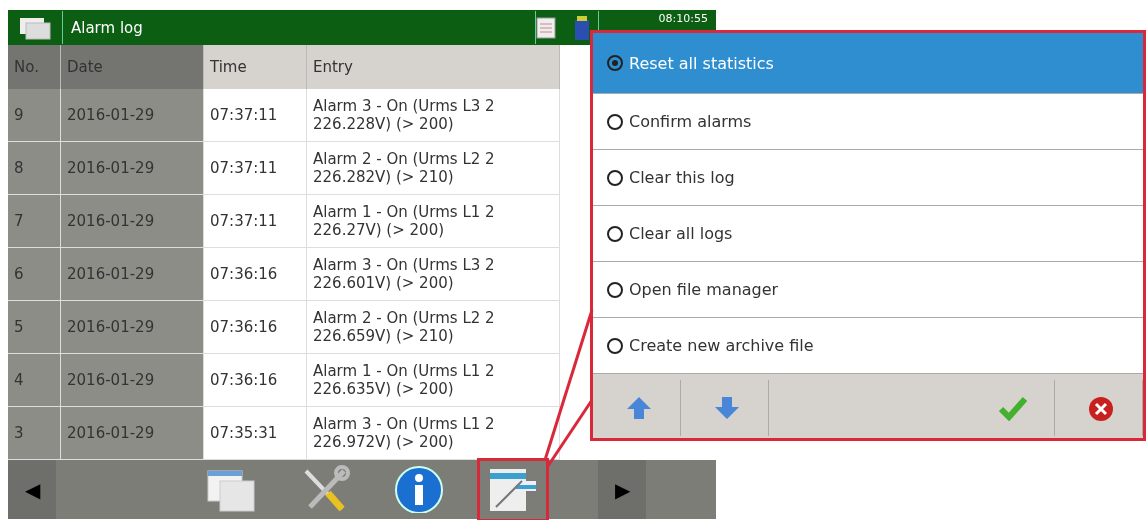 Image resolution: width=1146 pixels, height=520 pixels. Describe the element at coordinates (34, 380) in the screenshot. I see `table-cell: 4` at that location.